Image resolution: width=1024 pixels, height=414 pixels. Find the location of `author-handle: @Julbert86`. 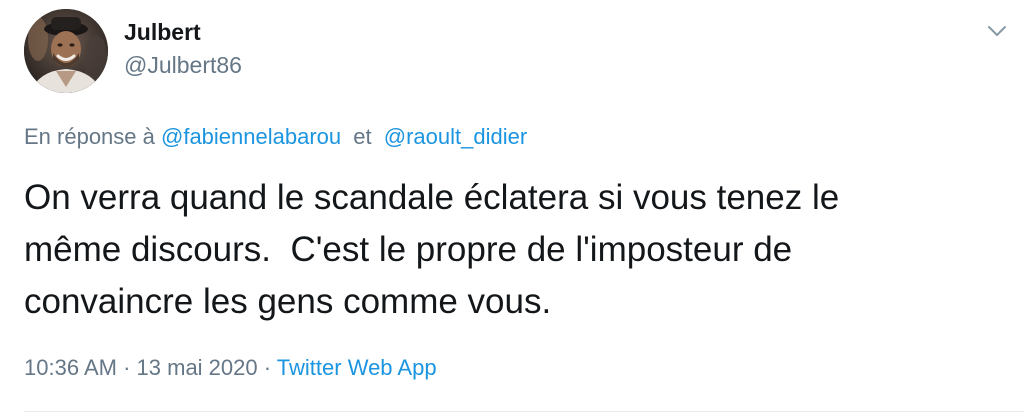

author-handle: @Julbert86 is located at coordinates (183, 65).